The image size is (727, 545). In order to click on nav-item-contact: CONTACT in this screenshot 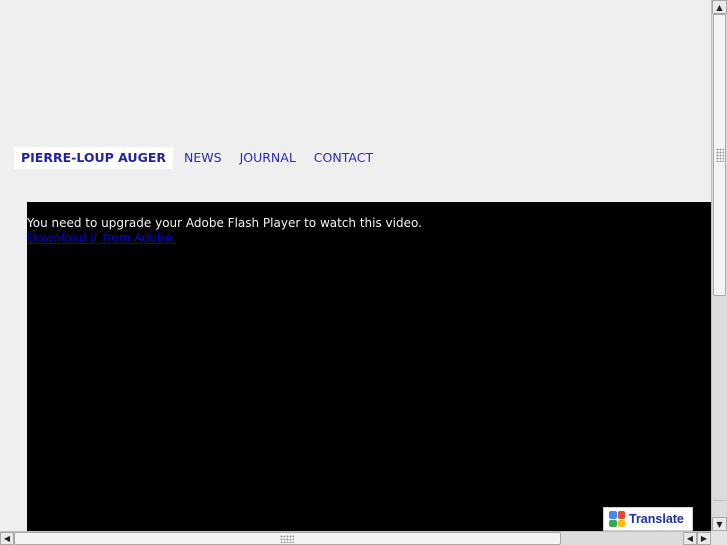, I will do `click(343, 158)`.